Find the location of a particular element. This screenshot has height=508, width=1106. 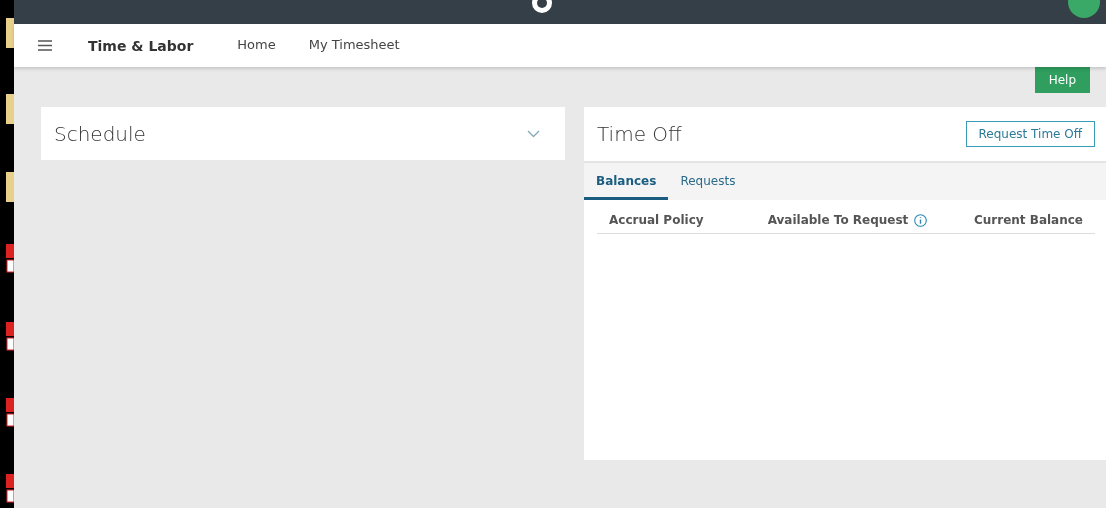

help-button: Help is located at coordinates (1062, 80).